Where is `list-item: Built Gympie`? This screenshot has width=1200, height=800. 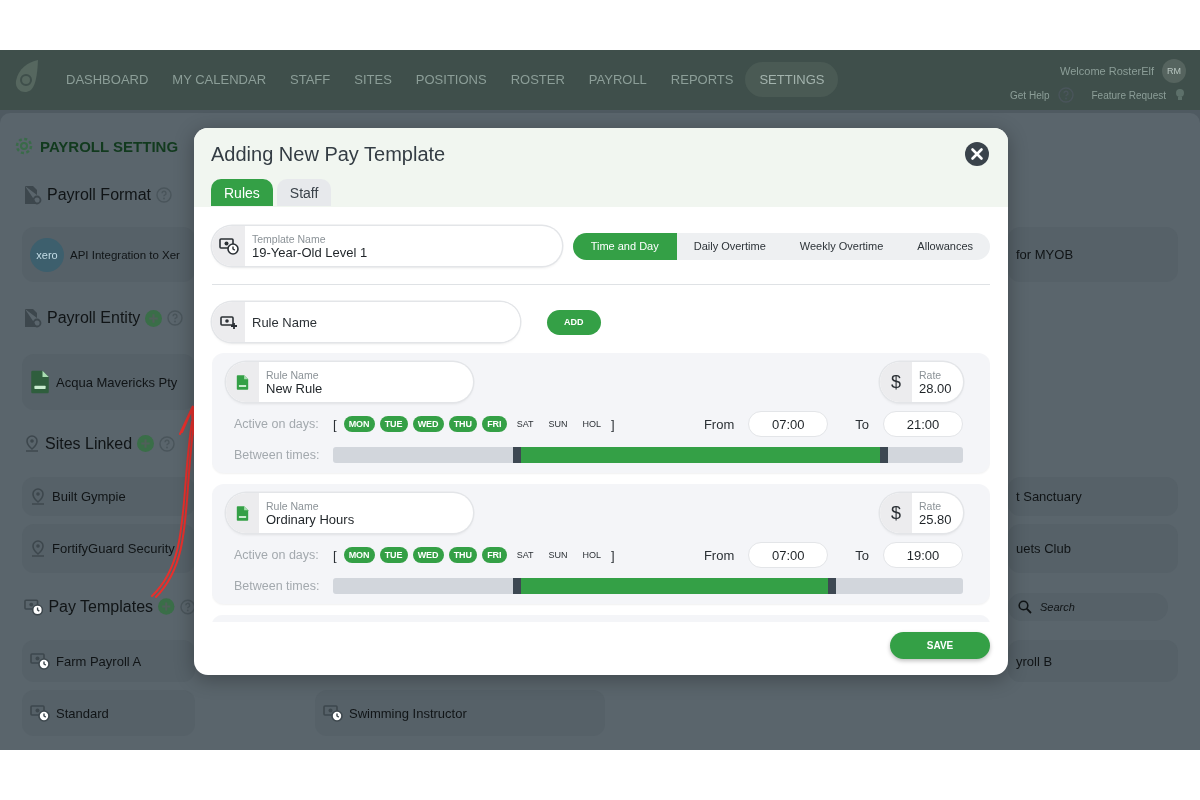 list-item: Built Gympie is located at coordinates (108, 496).